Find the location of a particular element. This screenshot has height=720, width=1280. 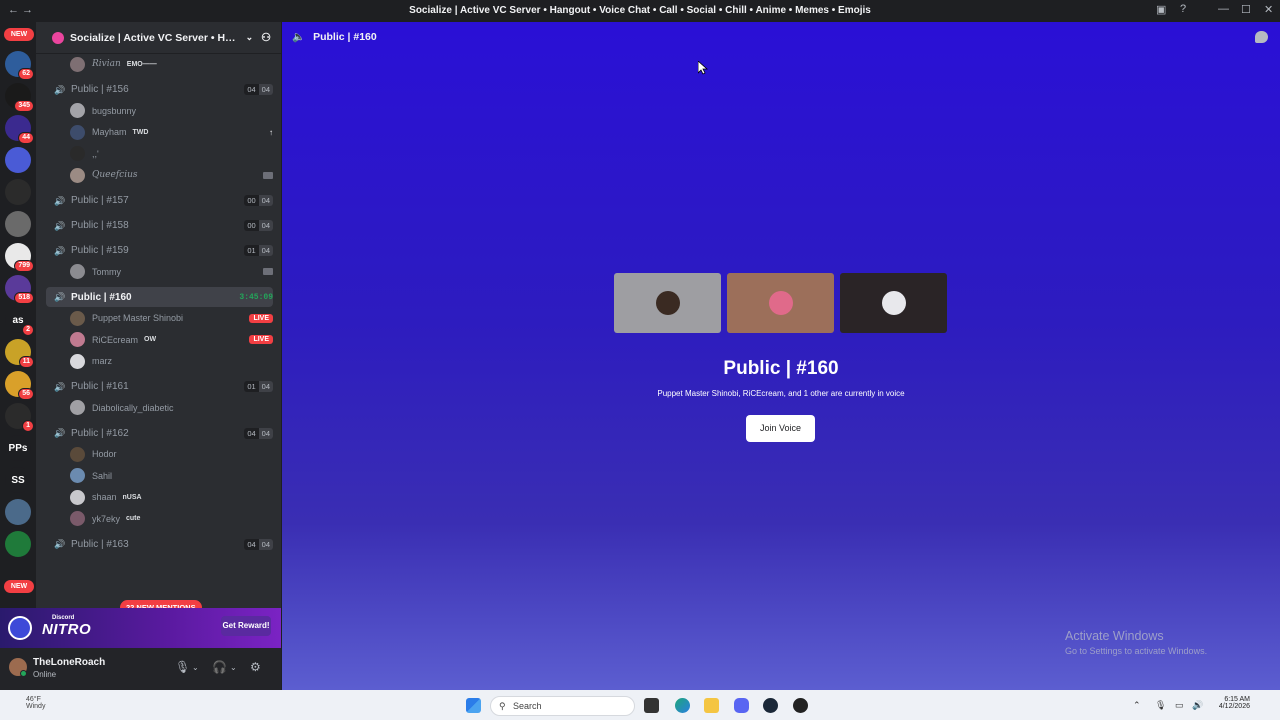

server-initials: as is located at coordinates (18, 320).